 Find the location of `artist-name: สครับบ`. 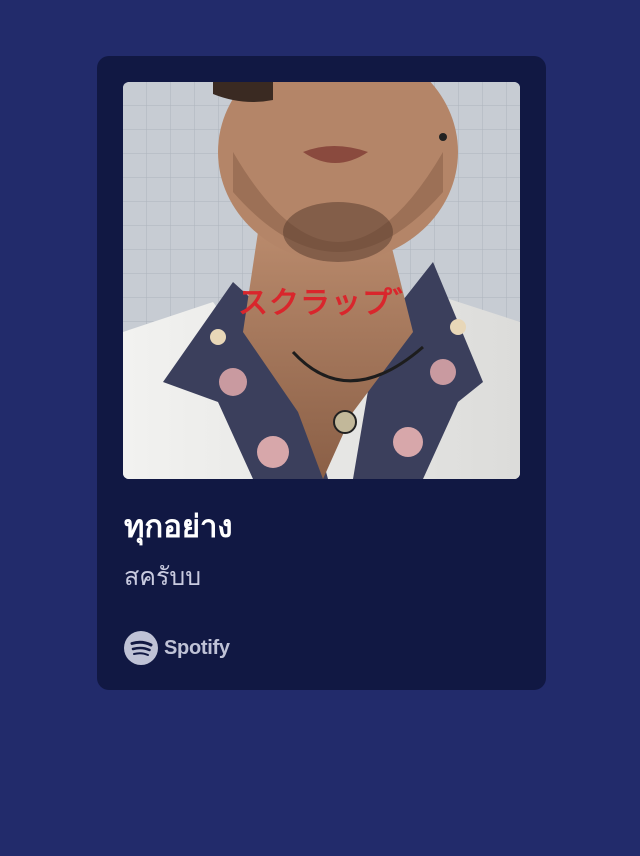

artist-name: สครับบ is located at coordinates (162, 577).